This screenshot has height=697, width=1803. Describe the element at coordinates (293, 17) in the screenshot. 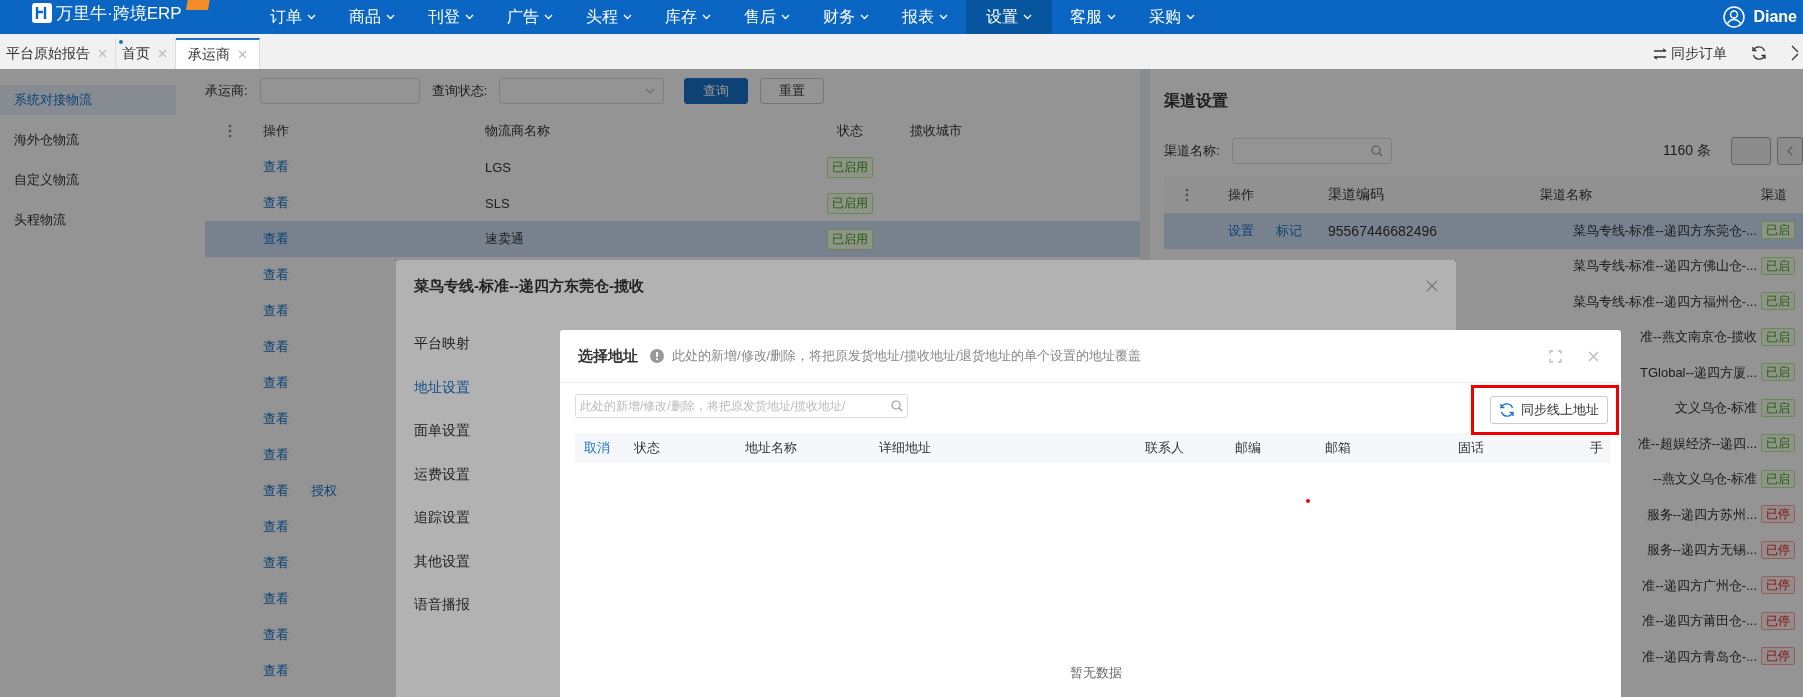

I see `nav-menu-item: 订单` at that location.